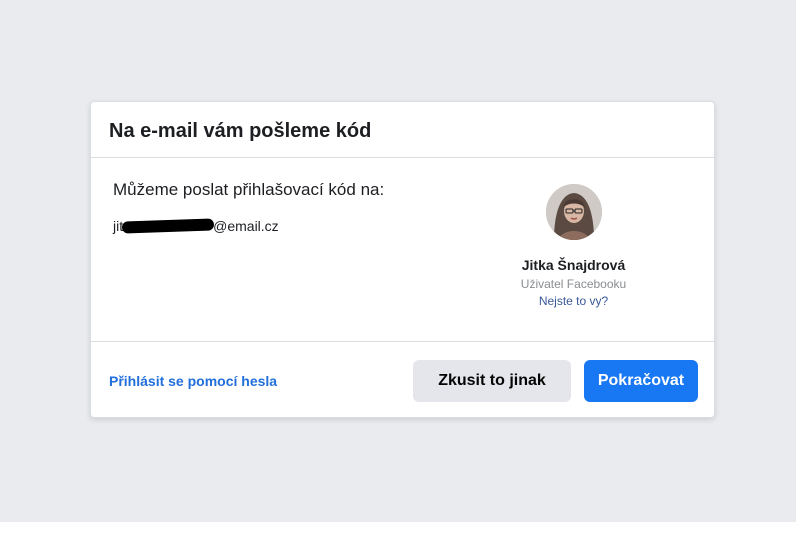 This screenshot has height=559, width=796. Describe the element at coordinates (573, 284) in the screenshot. I see `profile-role: Uživatel Facebooku` at that location.